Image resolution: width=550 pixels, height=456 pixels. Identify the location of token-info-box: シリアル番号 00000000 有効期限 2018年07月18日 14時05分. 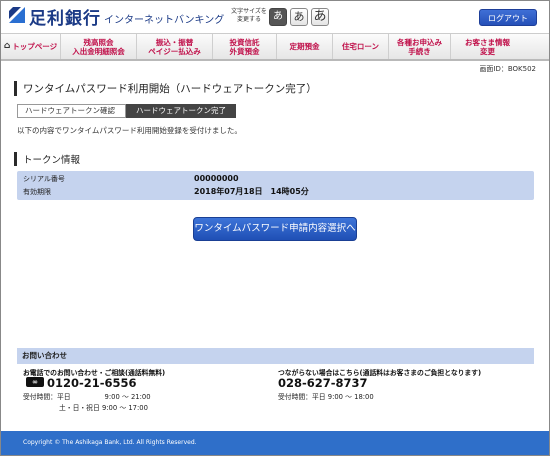
(275, 185).